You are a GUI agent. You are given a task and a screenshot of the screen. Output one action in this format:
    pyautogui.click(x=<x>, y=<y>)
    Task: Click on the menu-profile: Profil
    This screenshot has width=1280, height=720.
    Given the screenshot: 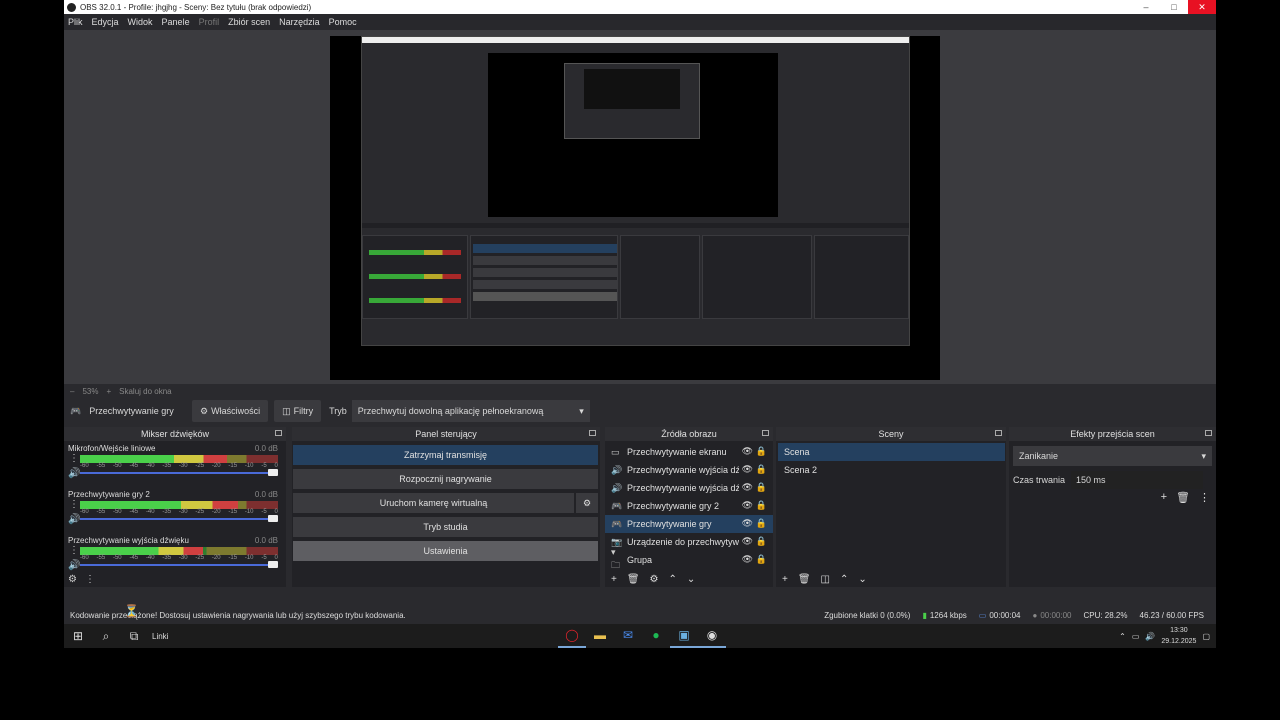 What is the action you would take?
    pyautogui.click(x=209, y=22)
    